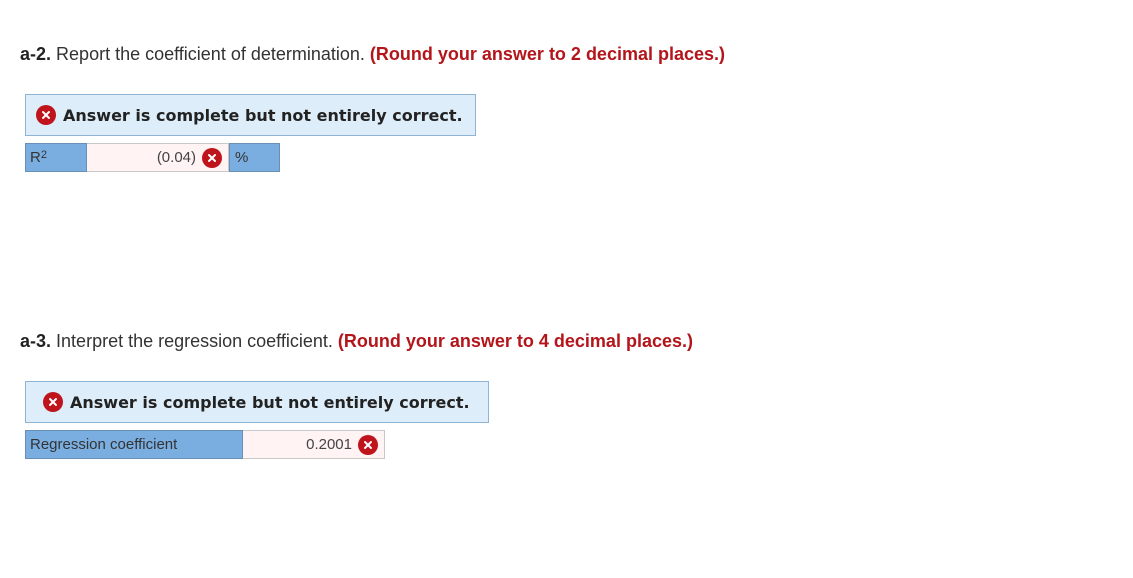  Describe the element at coordinates (210, 54) in the screenshot. I see `question-text: Report the coefficient of determination.` at that location.